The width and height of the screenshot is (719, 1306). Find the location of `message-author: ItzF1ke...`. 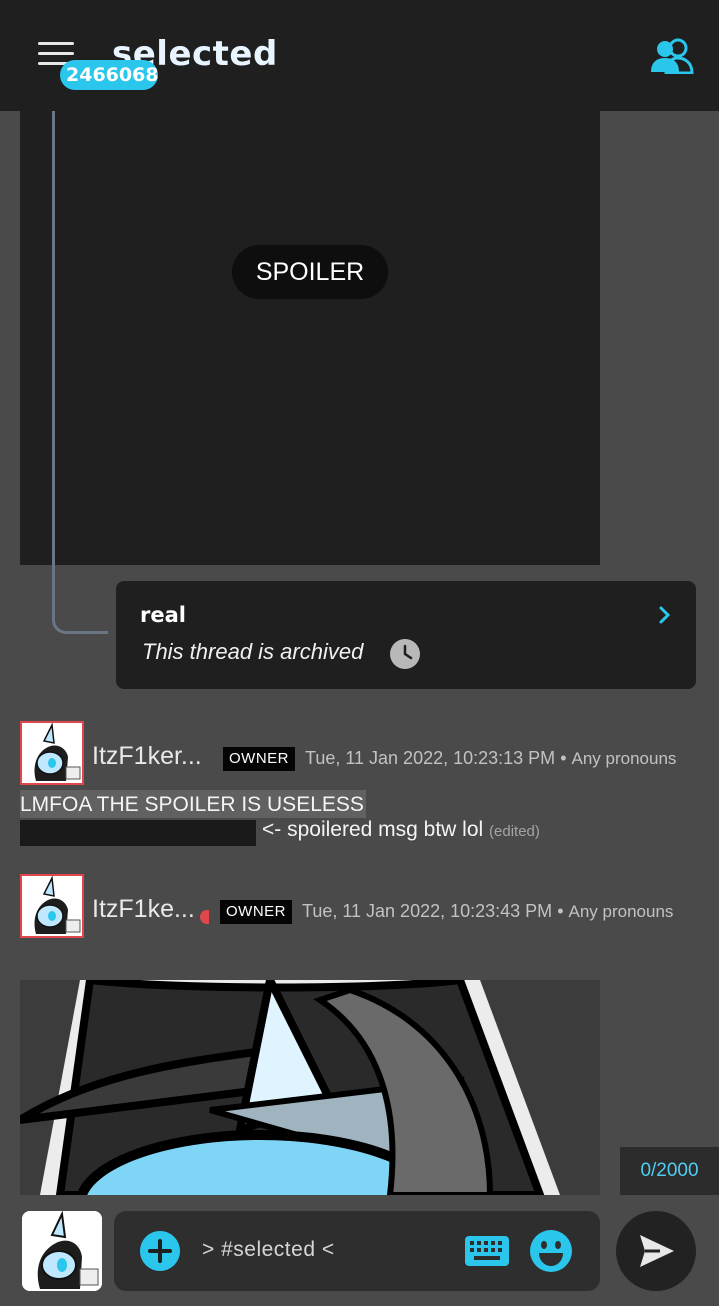

message-author: ItzF1ke... is located at coordinates (143, 909).